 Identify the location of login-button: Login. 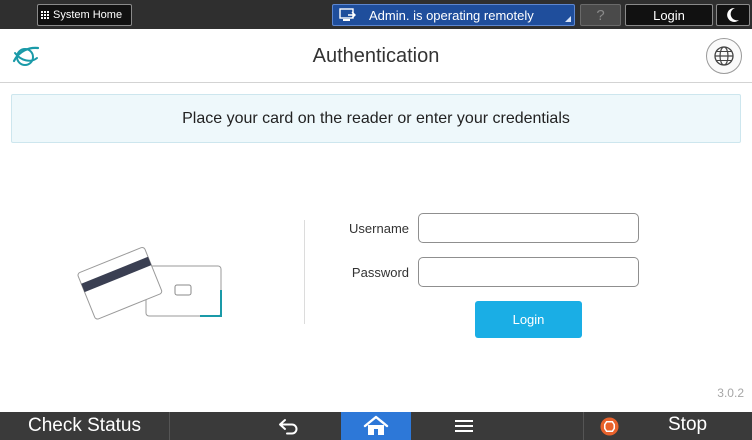
(528, 319).